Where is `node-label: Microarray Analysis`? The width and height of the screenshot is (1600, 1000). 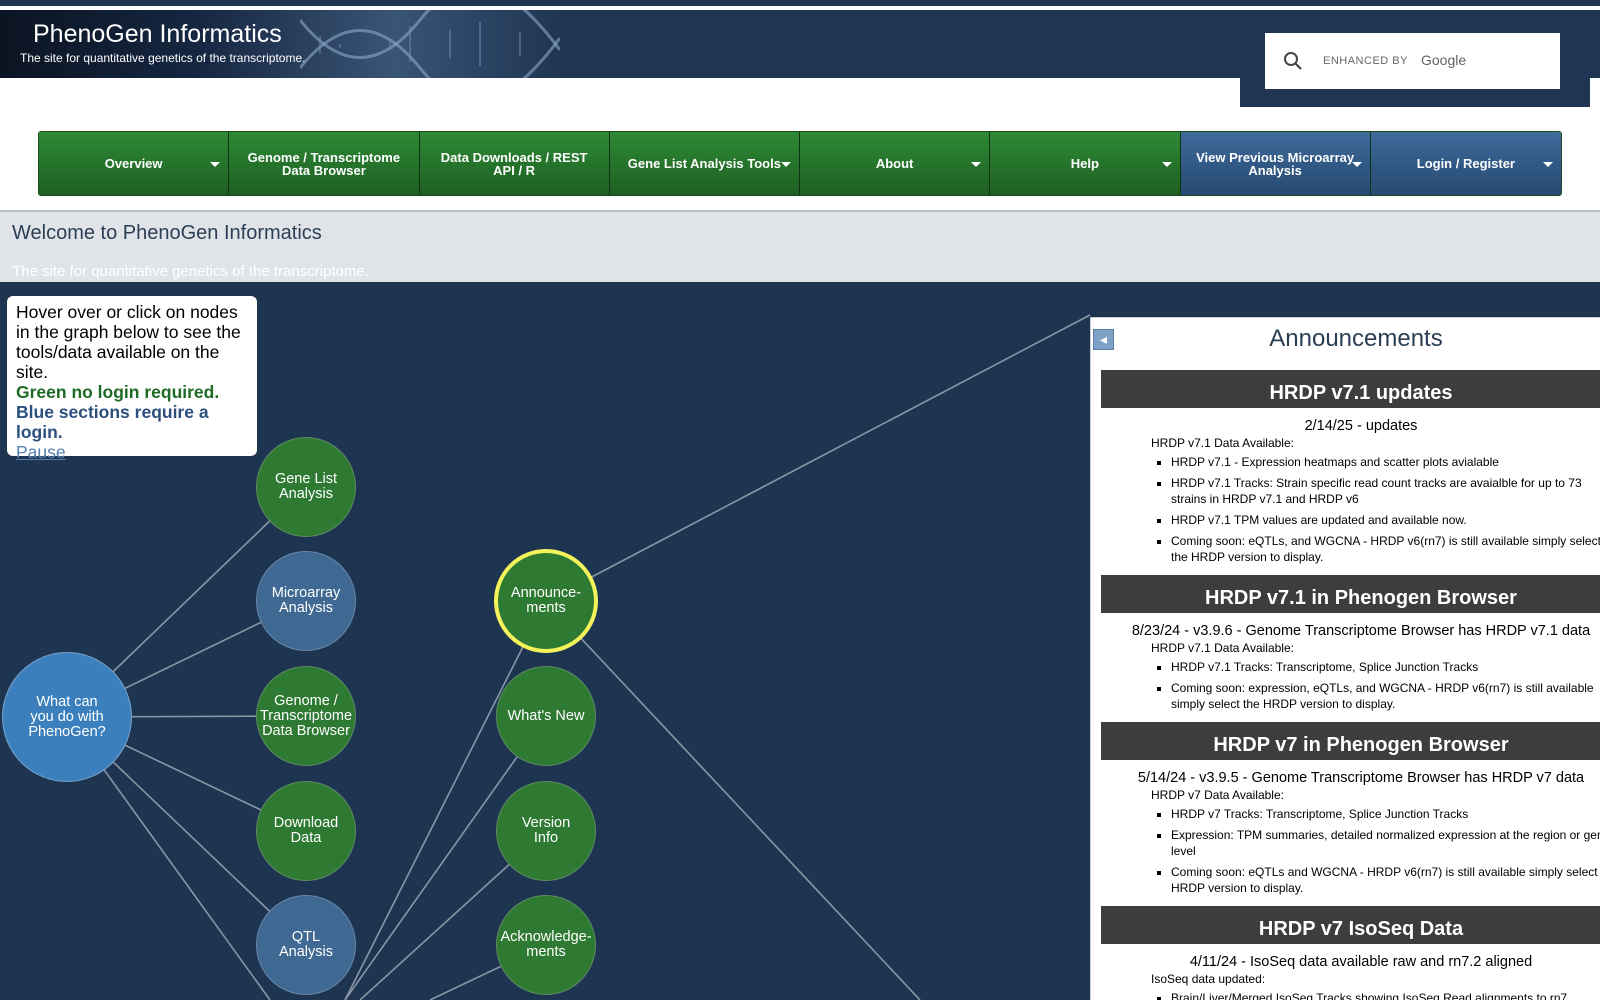
node-label: Microarray Analysis is located at coordinates (306, 600).